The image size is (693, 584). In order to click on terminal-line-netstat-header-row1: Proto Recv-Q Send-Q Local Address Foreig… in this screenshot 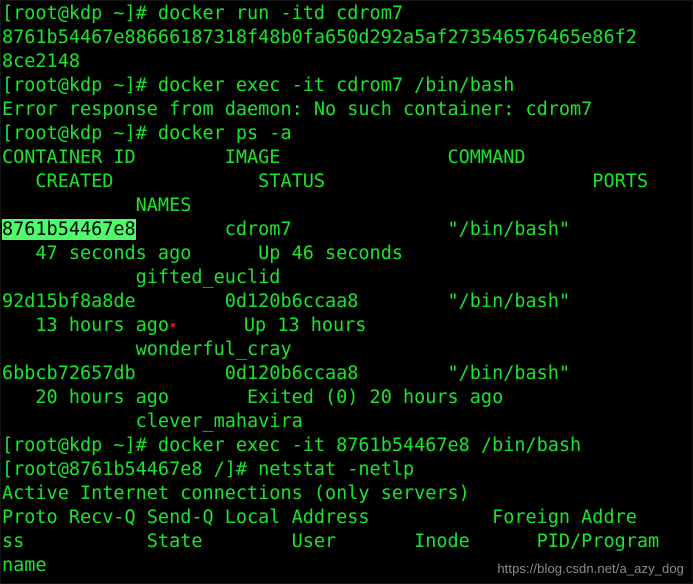, I will do `click(319, 517)`.